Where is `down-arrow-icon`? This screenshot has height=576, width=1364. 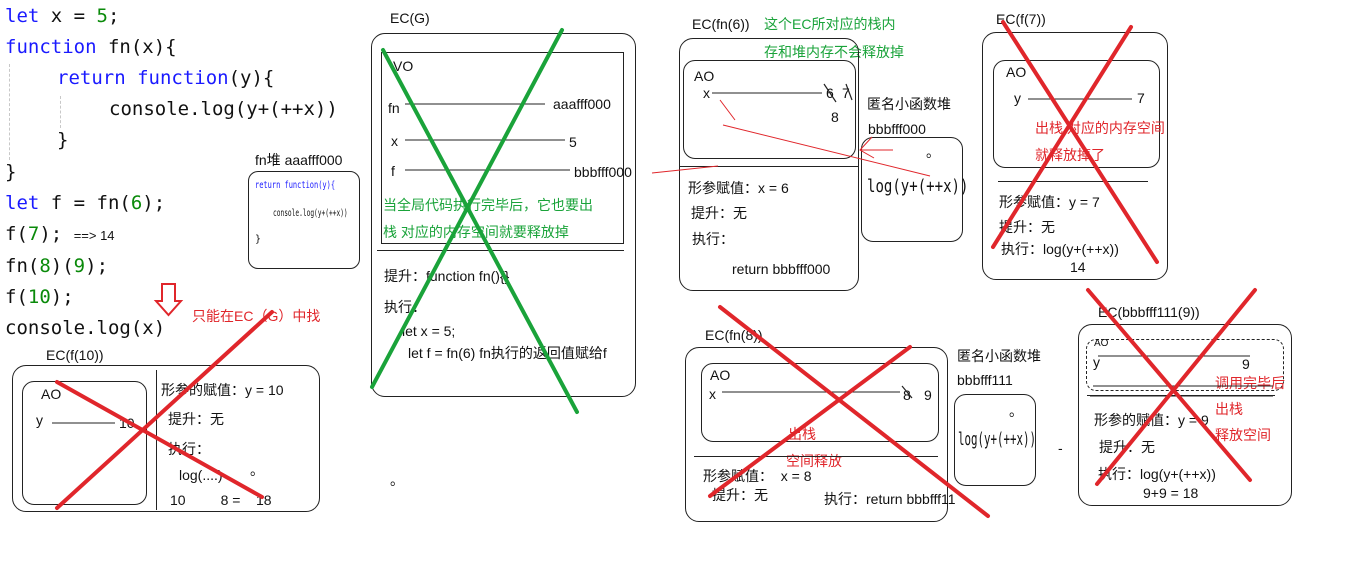
down-arrow-icon is located at coordinates (168, 300).